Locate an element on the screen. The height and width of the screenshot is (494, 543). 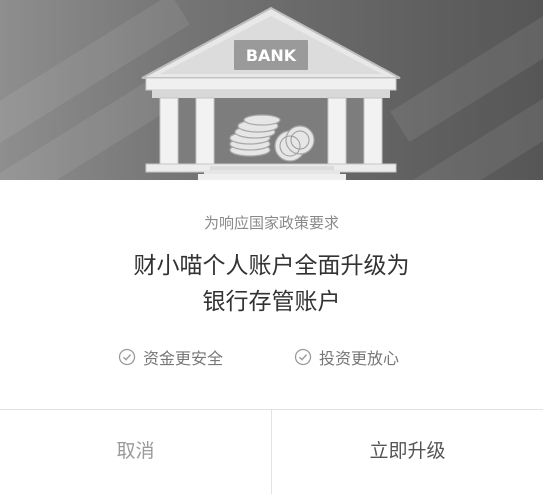
title-line-1: 财小喵个人账户全面升级为 is located at coordinates (271, 266).